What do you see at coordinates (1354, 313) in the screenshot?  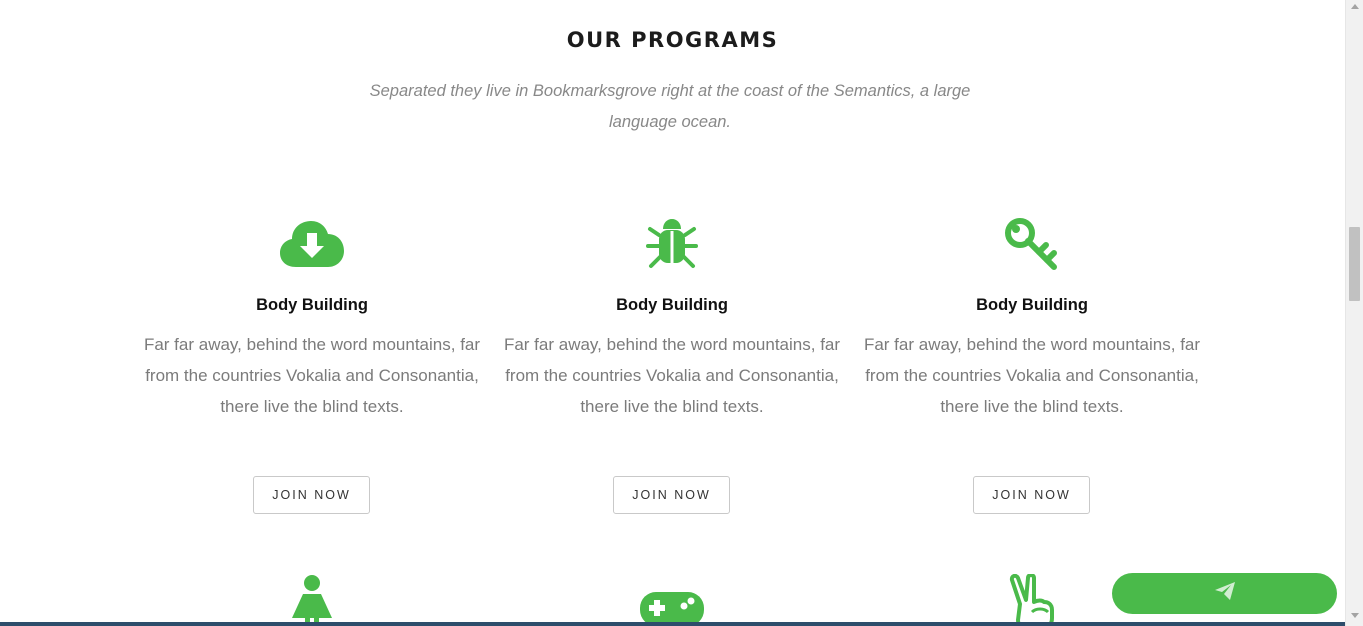 I see `vertical-scrollbar` at bounding box center [1354, 313].